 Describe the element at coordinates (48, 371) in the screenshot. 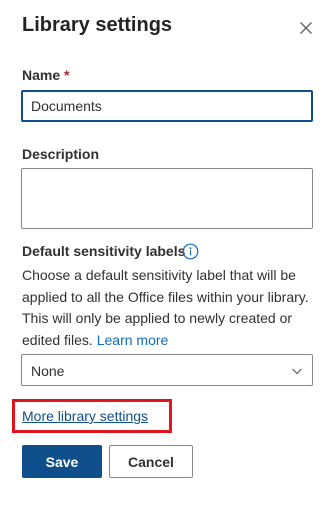

I see `dropdown-selected-value: None` at that location.